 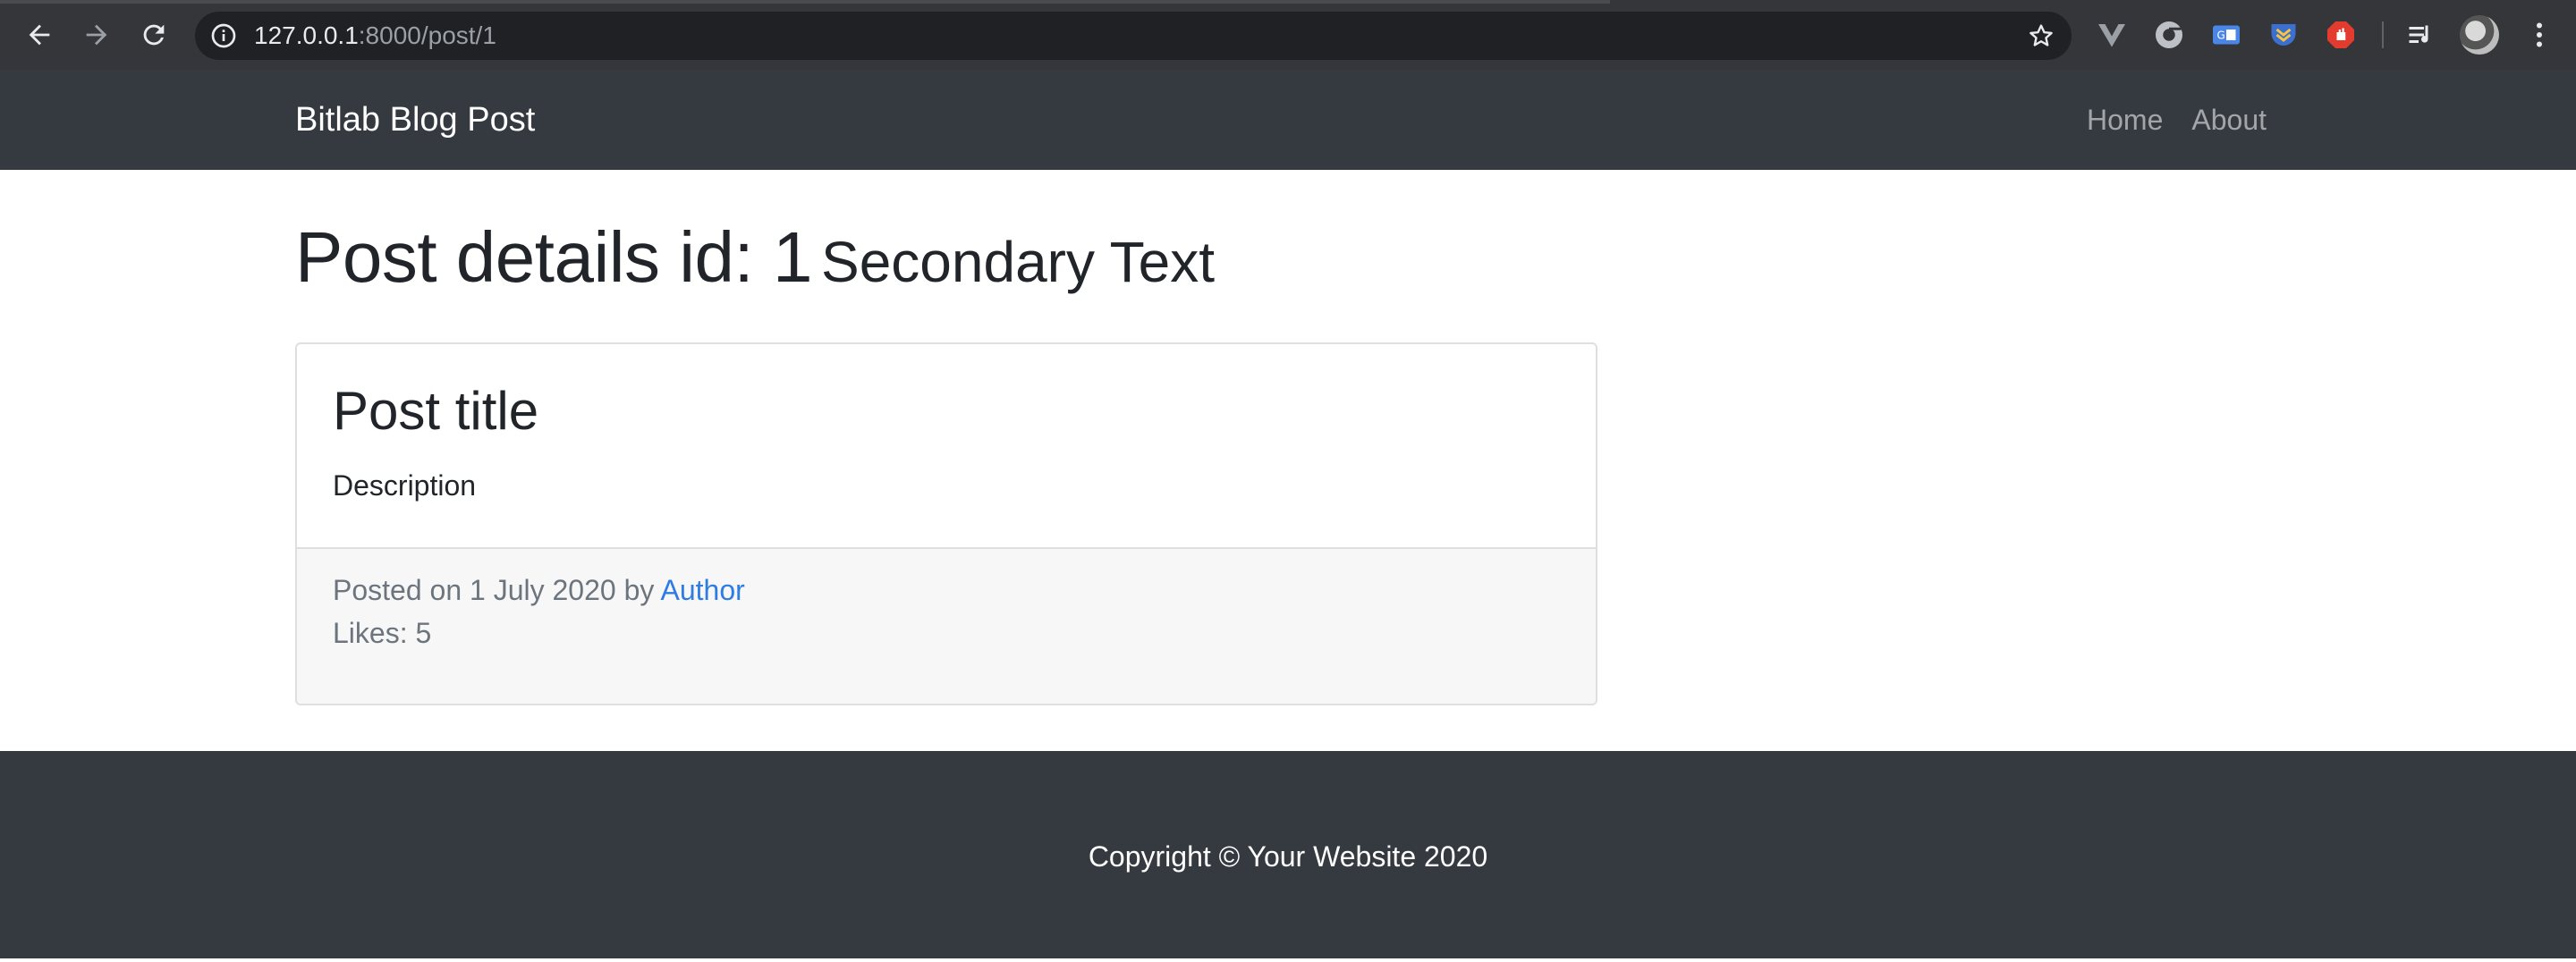 I want to click on nav-links: Home About, so click(x=2162, y=120).